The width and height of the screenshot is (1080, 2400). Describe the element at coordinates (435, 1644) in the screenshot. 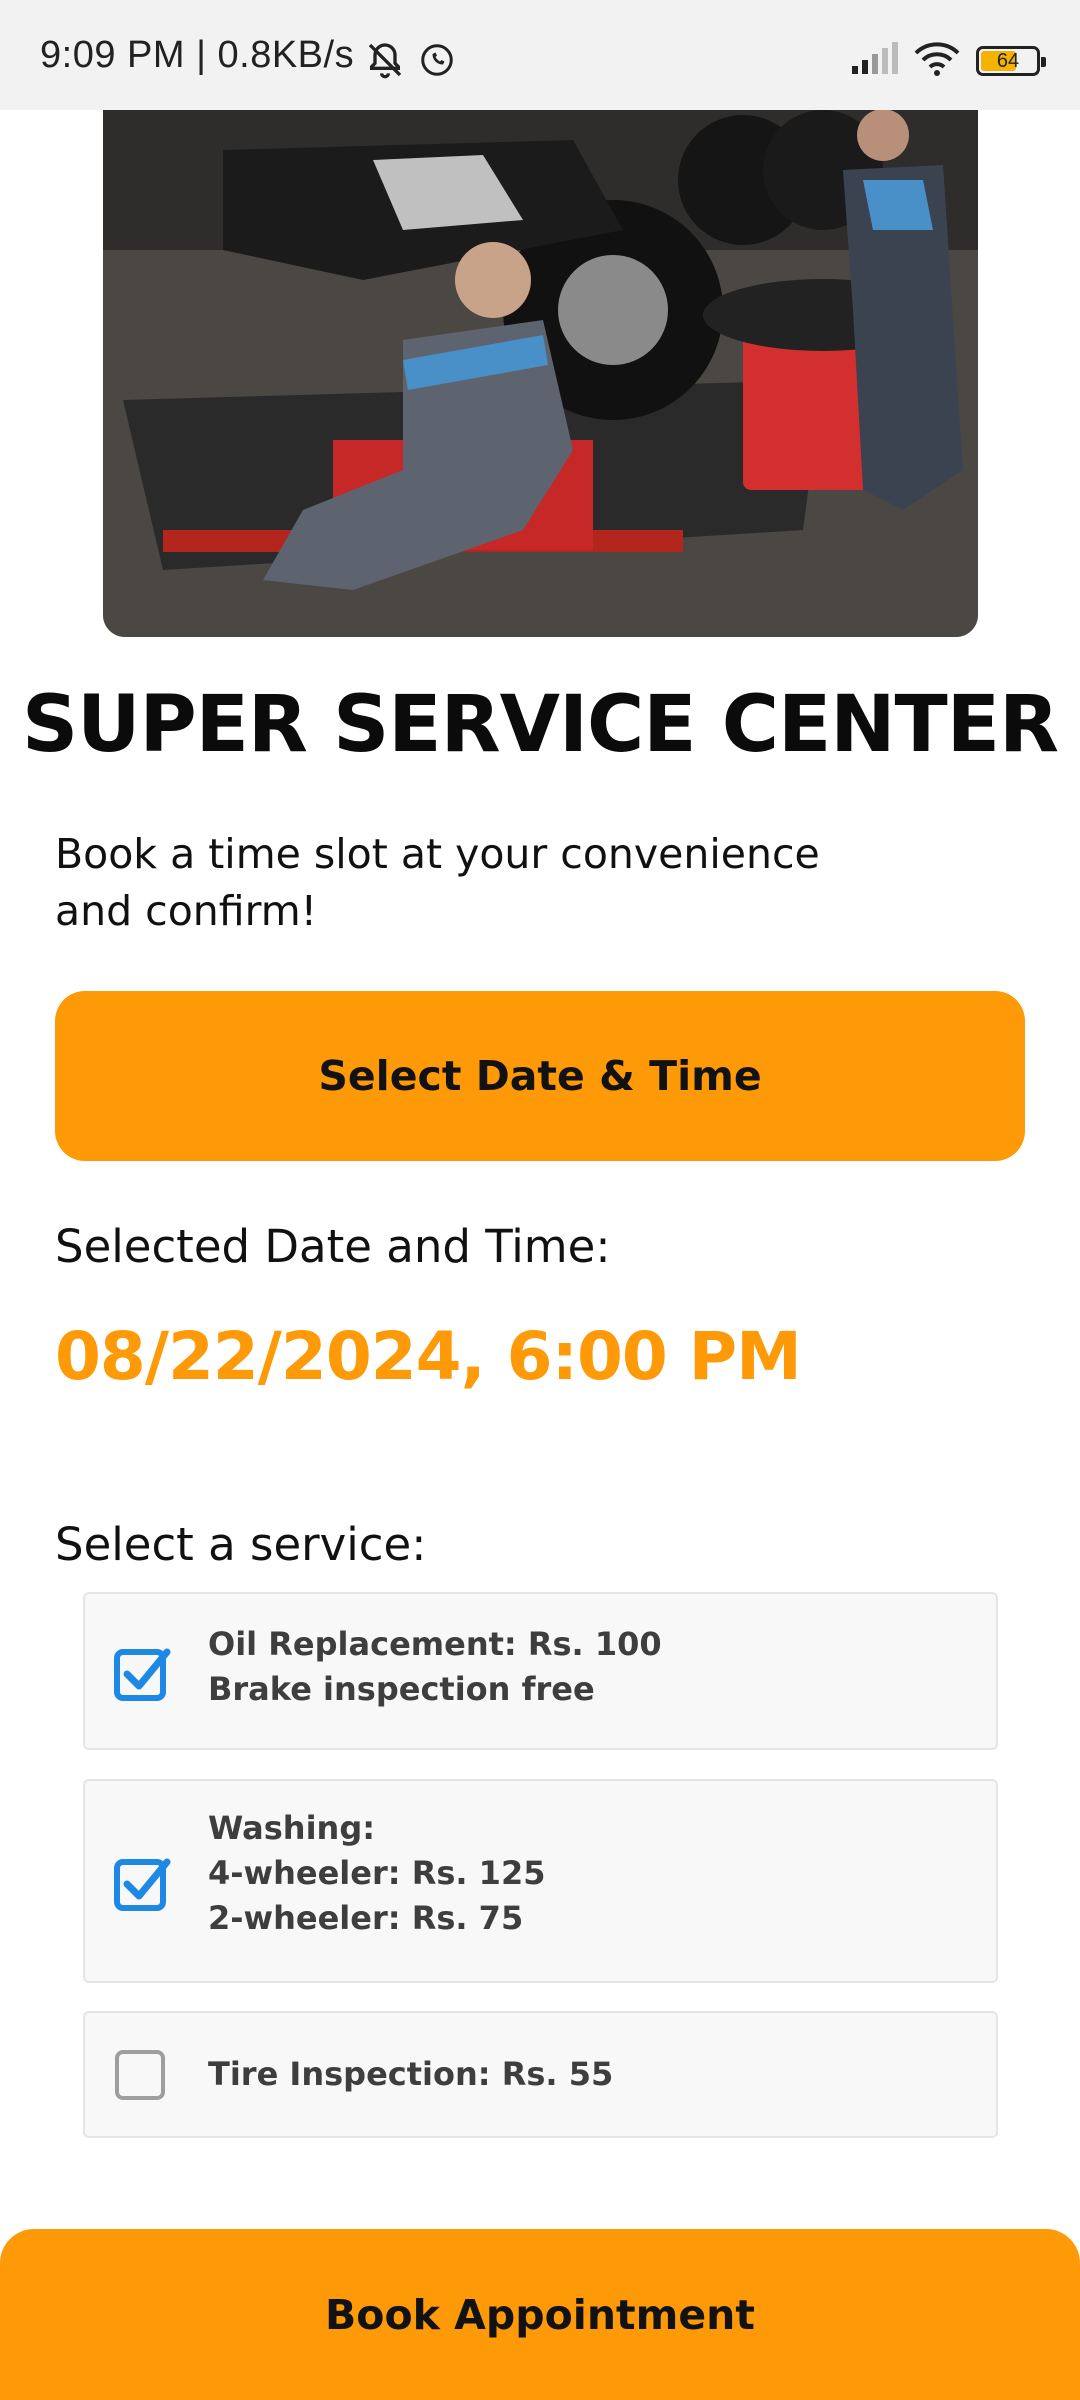

I see `service-line: Oil Replacement: Rs. 100` at that location.